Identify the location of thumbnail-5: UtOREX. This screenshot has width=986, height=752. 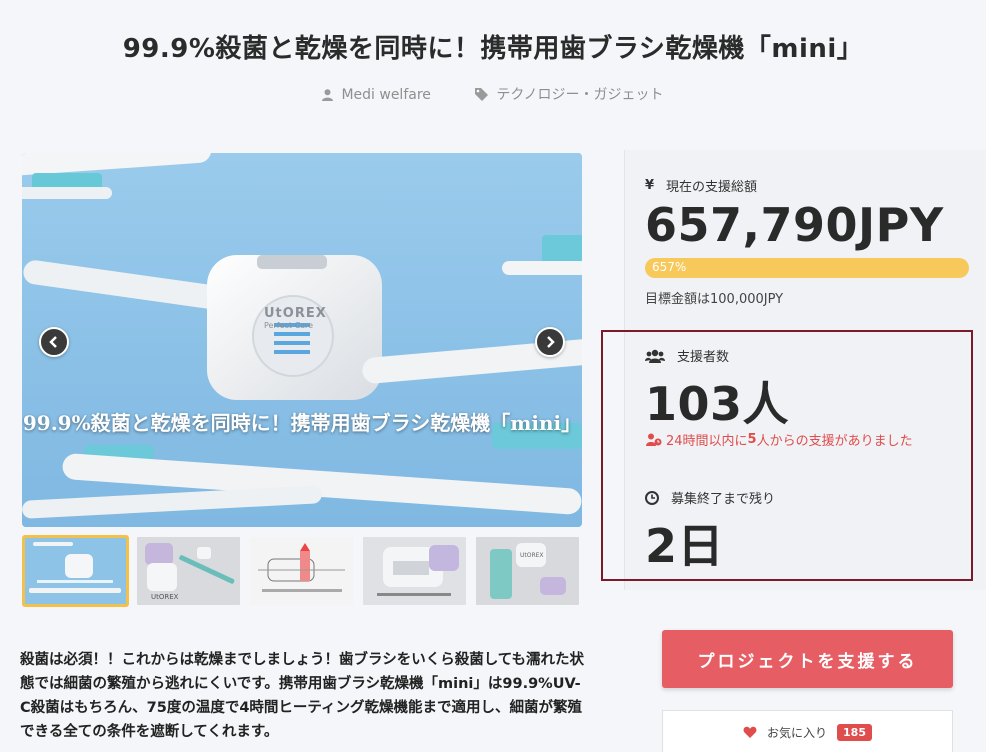
(527, 571).